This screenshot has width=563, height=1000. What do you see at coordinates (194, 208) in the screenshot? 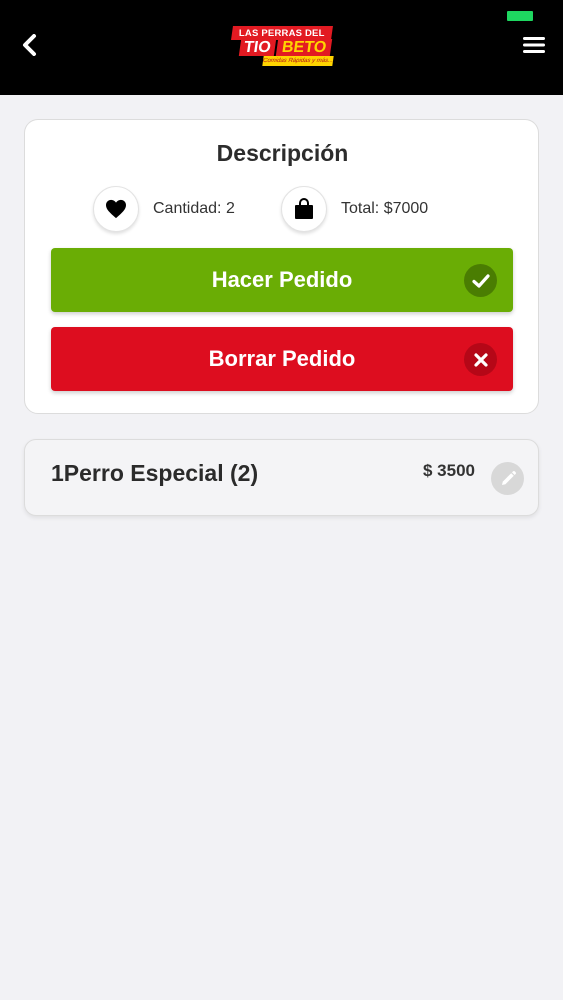
I see `quantity-label: Cantidad: 2` at bounding box center [194, 208].